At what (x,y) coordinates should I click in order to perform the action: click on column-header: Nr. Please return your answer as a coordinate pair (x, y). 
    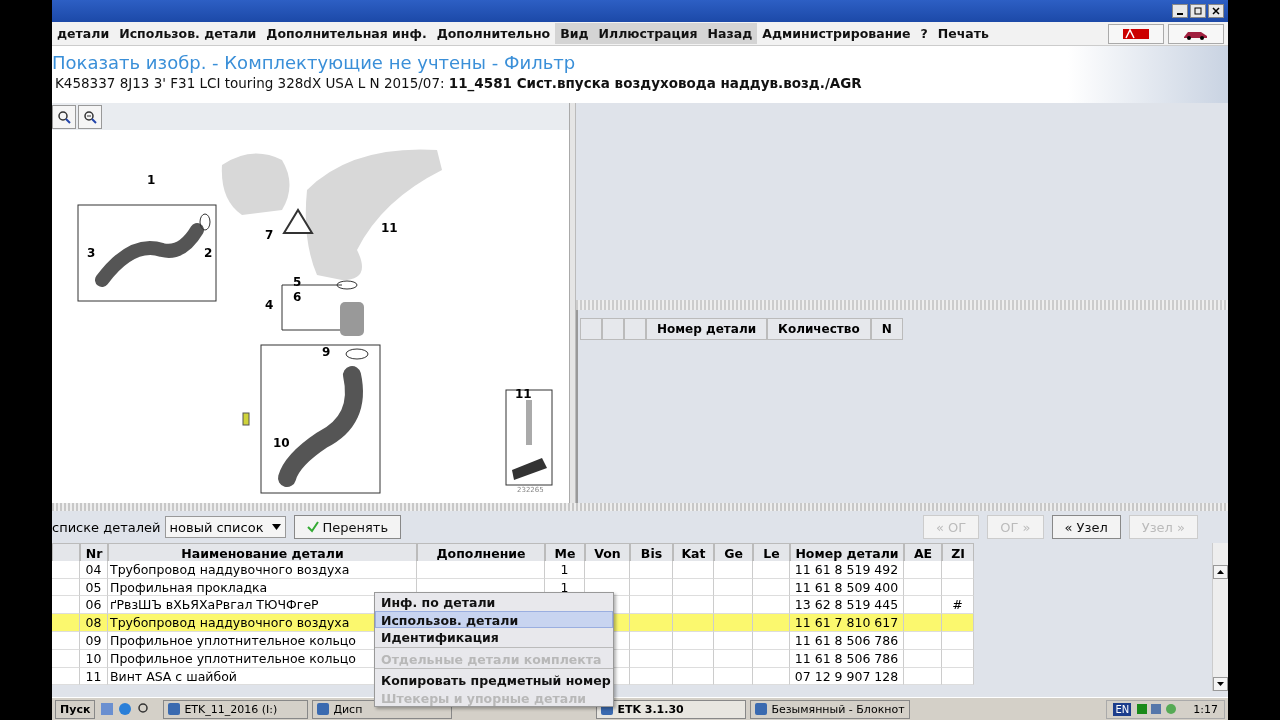
    Looking at the image, I should click on (94, 553).